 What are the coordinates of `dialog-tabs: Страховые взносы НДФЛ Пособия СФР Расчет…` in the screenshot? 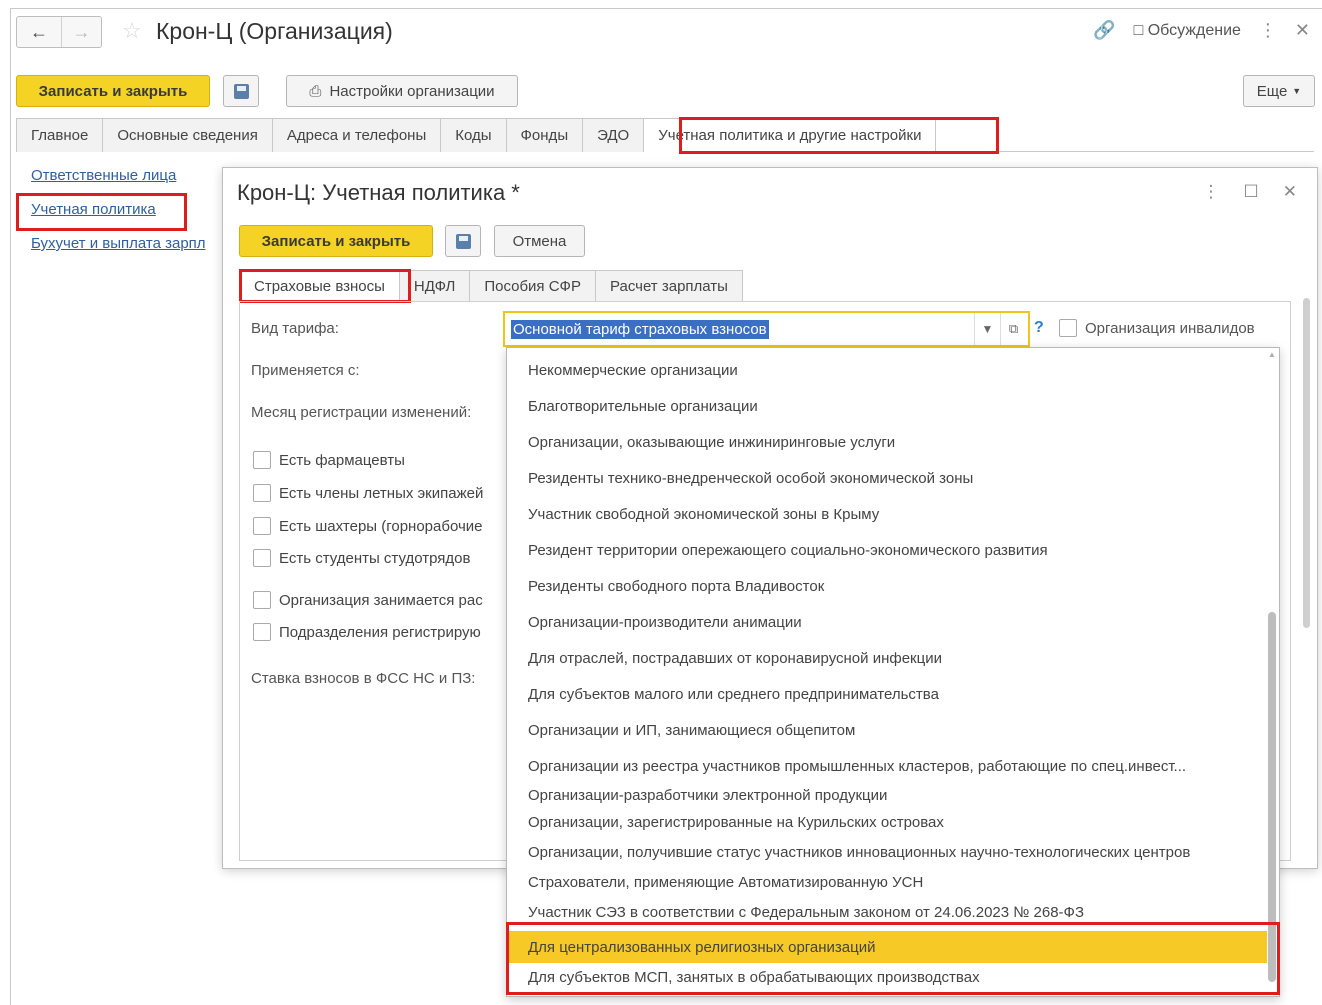 It's located at (491, 286).